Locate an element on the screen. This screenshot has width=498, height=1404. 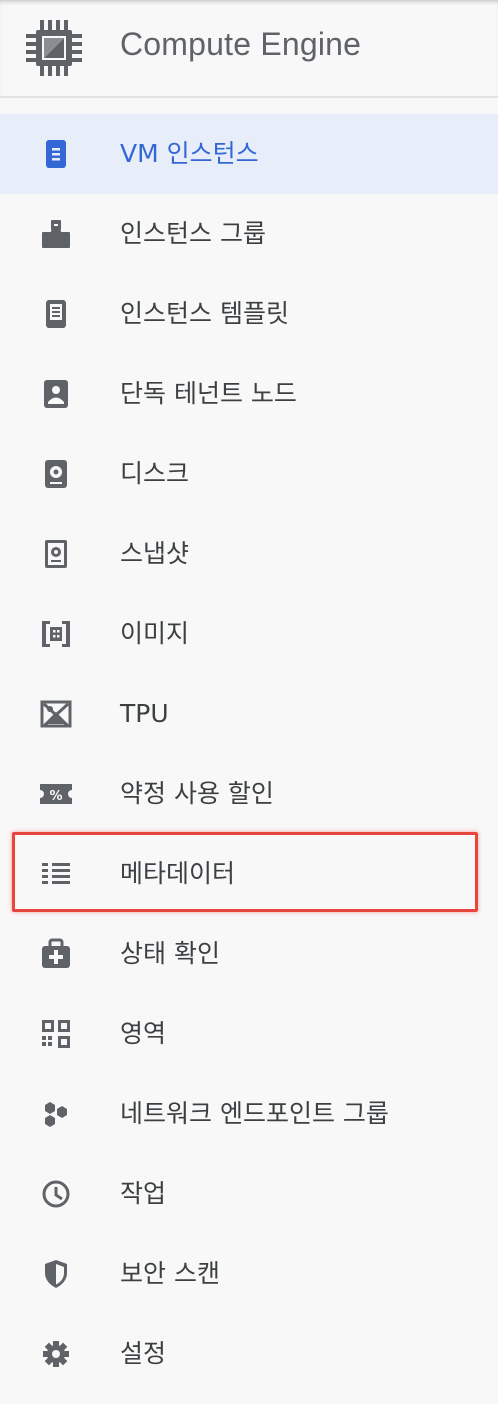
sidebar-item-label: 보안 스캔 is located at coordinates (170, 1273).